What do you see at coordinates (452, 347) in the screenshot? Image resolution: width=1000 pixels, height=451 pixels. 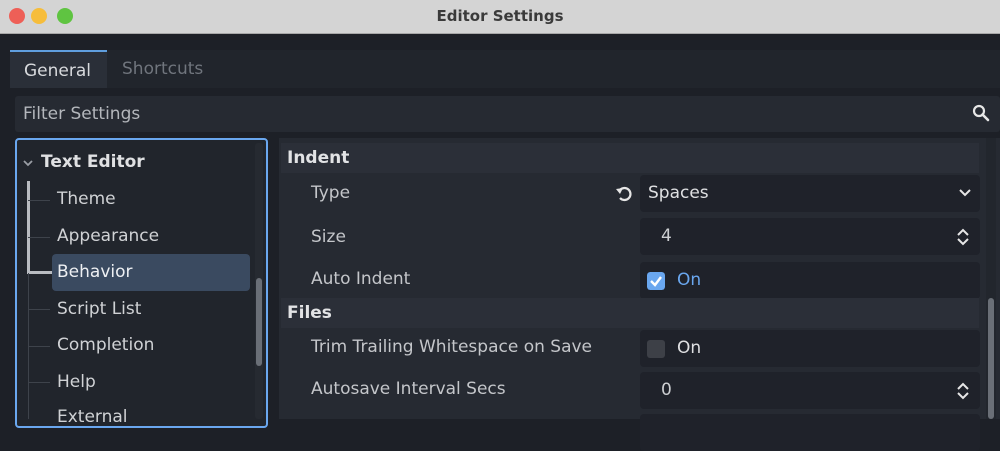 I see `property-label-trim-whitespace: Trim Trailing Whitespace on Save` at bounding box center [452, 347].